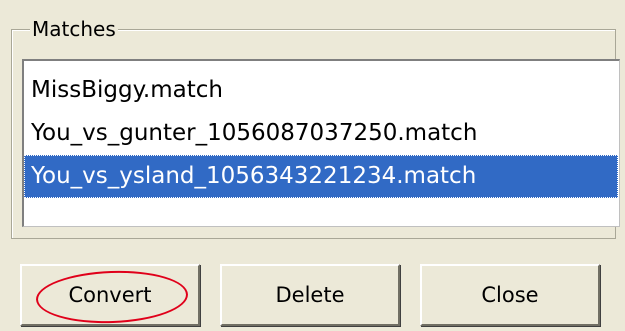  Describe the element at coordinates (321, 90) in the screenshot. I see `list-item-missbiggy: MissBiggy.match` at that location.